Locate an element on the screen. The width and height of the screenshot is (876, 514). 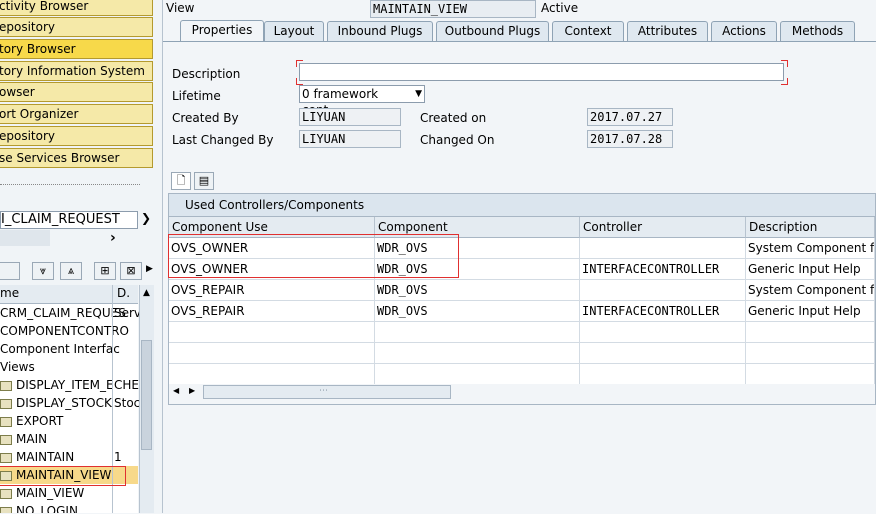
nav-button-repository-information-system: tory Information System is located at coordinates (76, 71).